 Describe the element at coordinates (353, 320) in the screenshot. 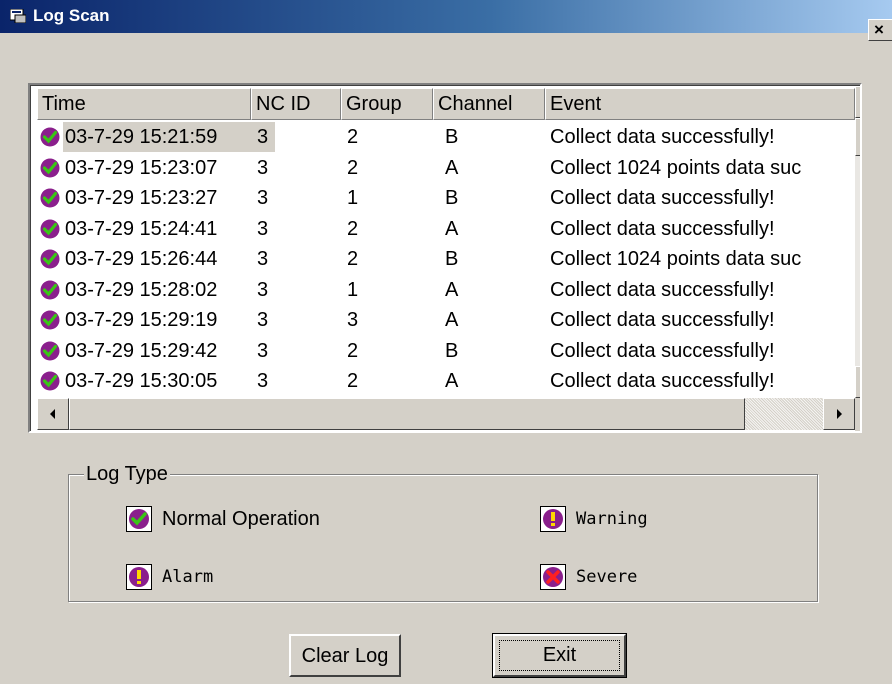

I see `cell-group: 3` at that location.